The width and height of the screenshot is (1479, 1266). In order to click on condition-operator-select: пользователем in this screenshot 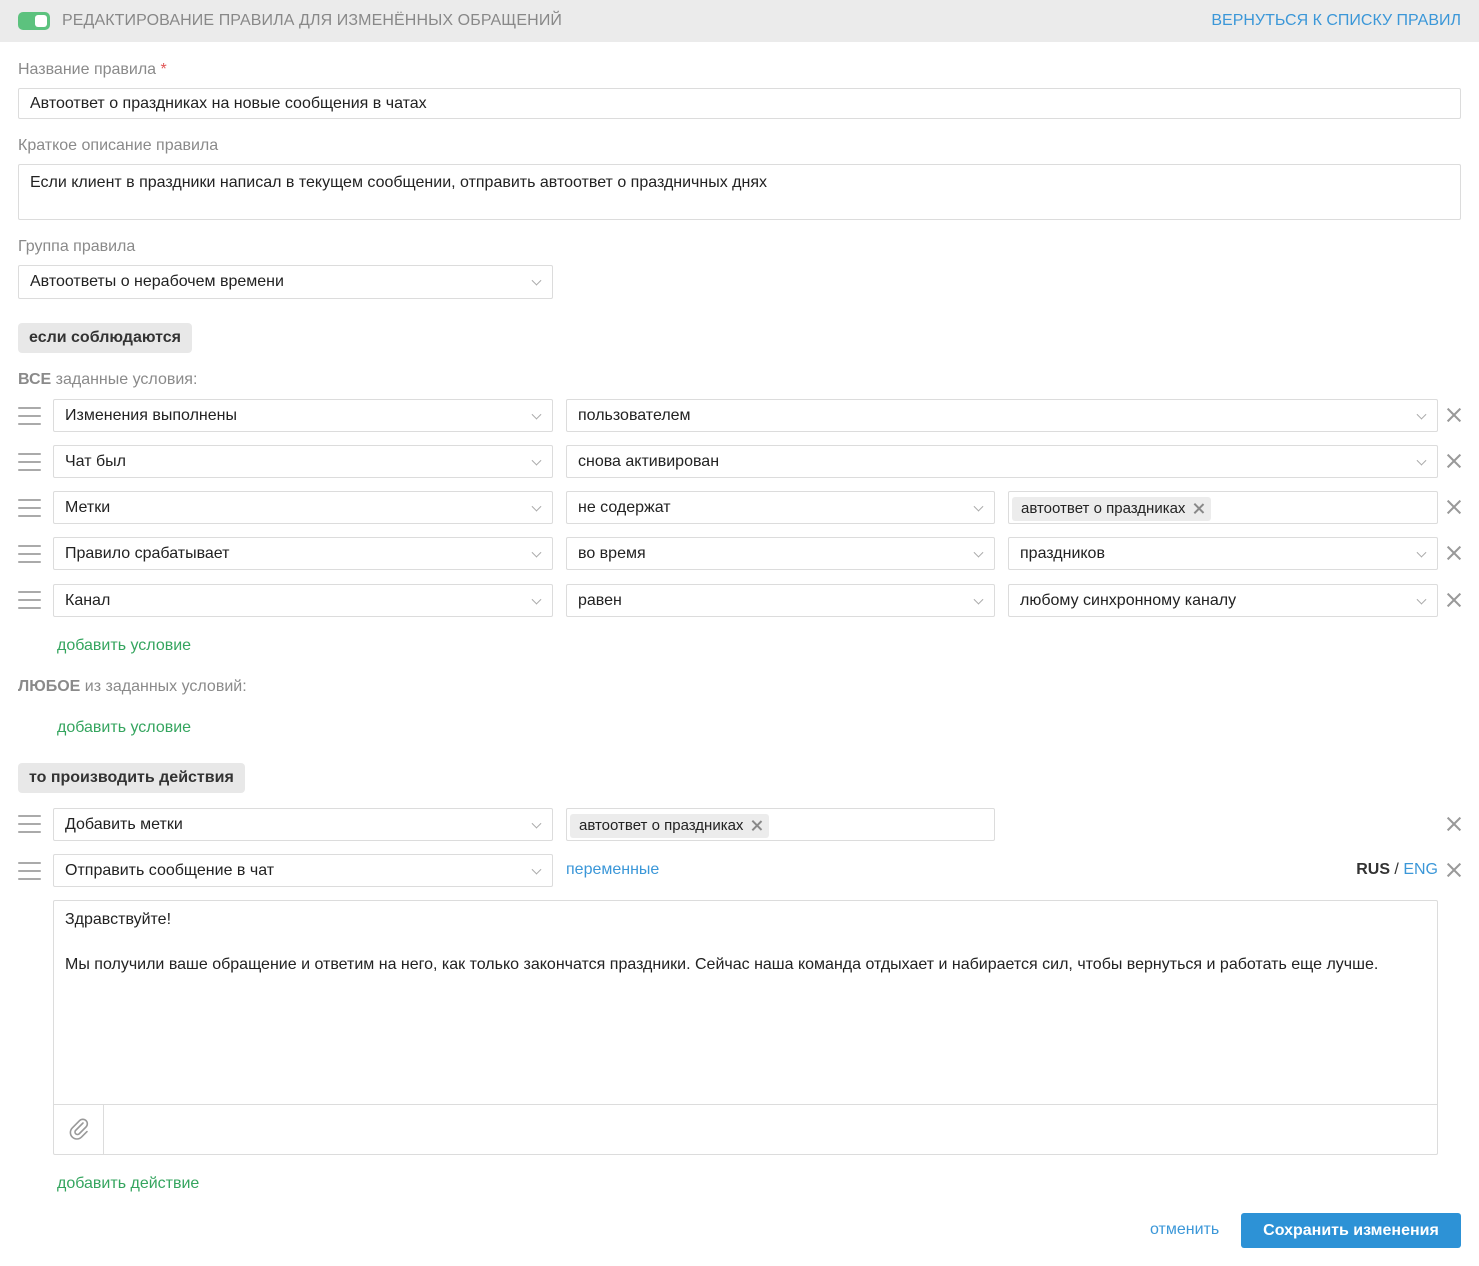, I will do `click(1002, 415)`.